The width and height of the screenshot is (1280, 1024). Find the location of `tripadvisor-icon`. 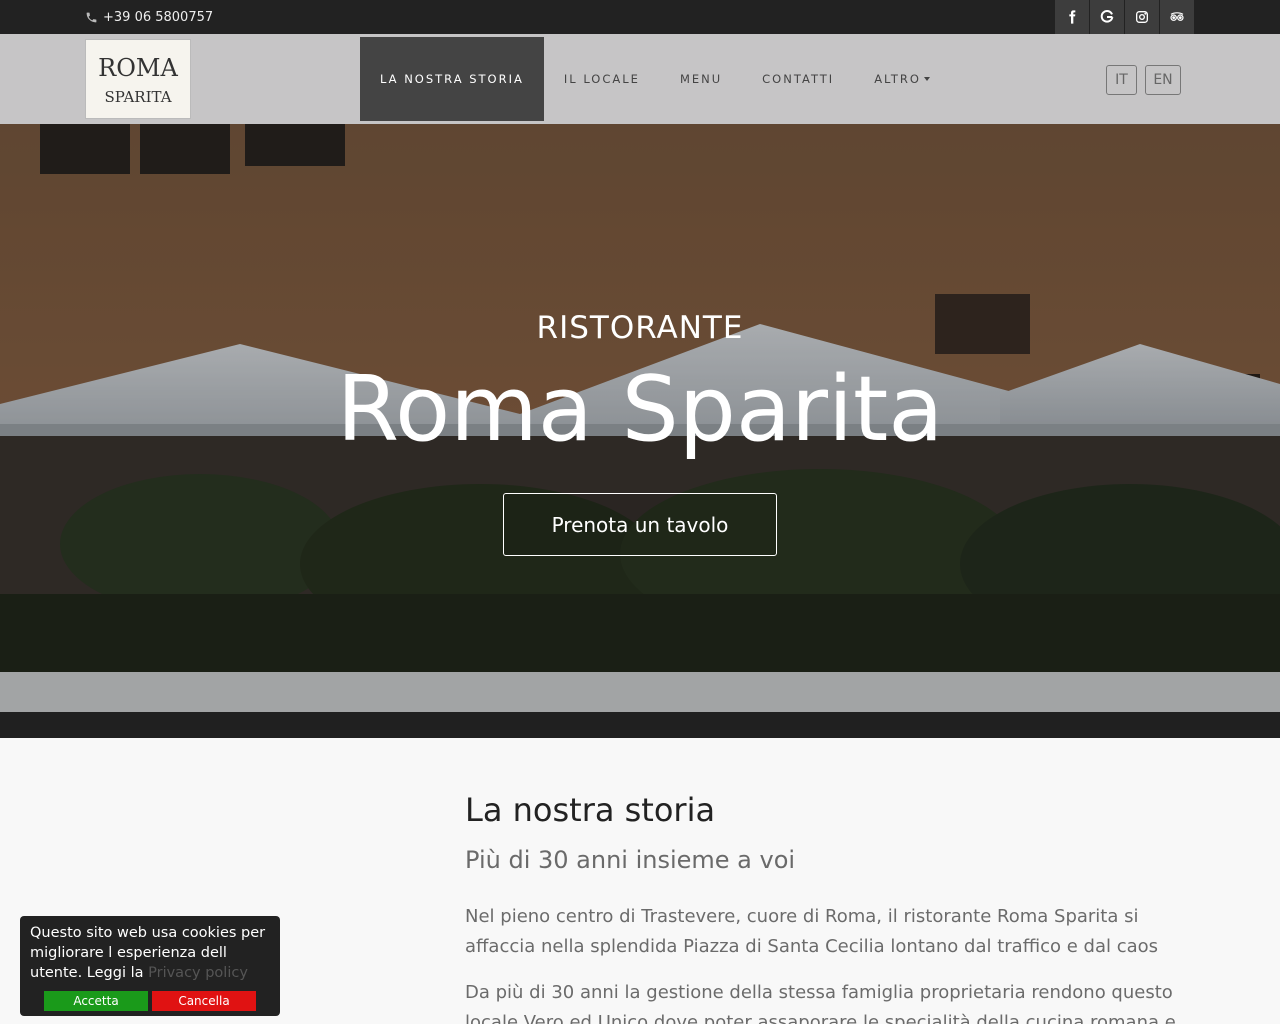

tripadvisor-icon is located at coordinates (1177, 16).